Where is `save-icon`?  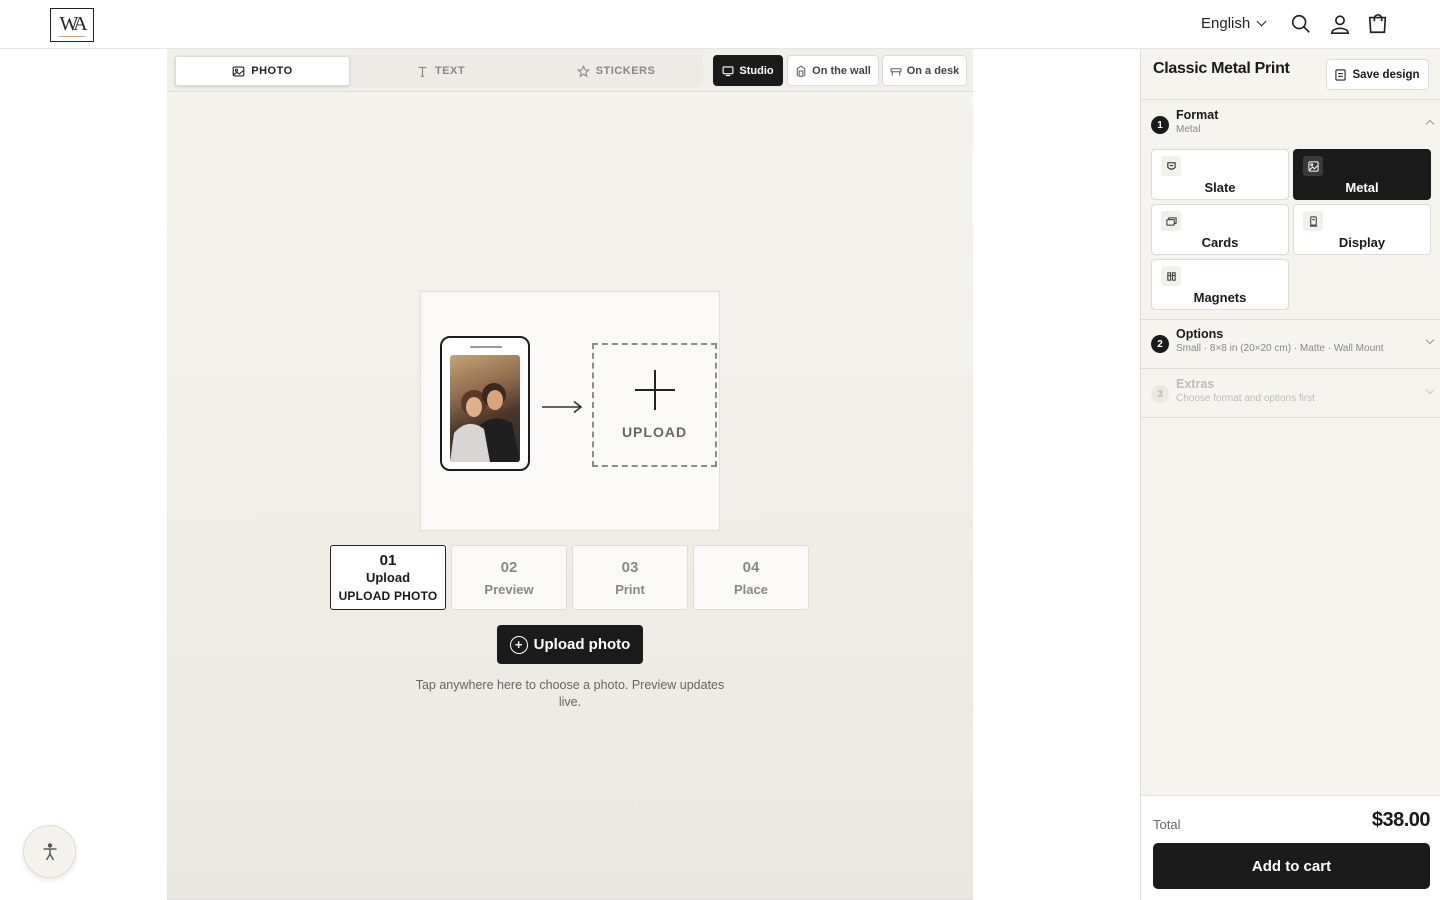 save-icon is located at coordinates (1341, 74).